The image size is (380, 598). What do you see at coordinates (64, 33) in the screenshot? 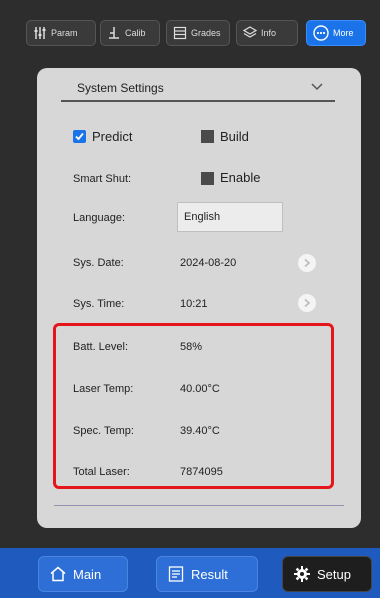
I see `tab-param-label: Param` at bounding box center [64, 33].